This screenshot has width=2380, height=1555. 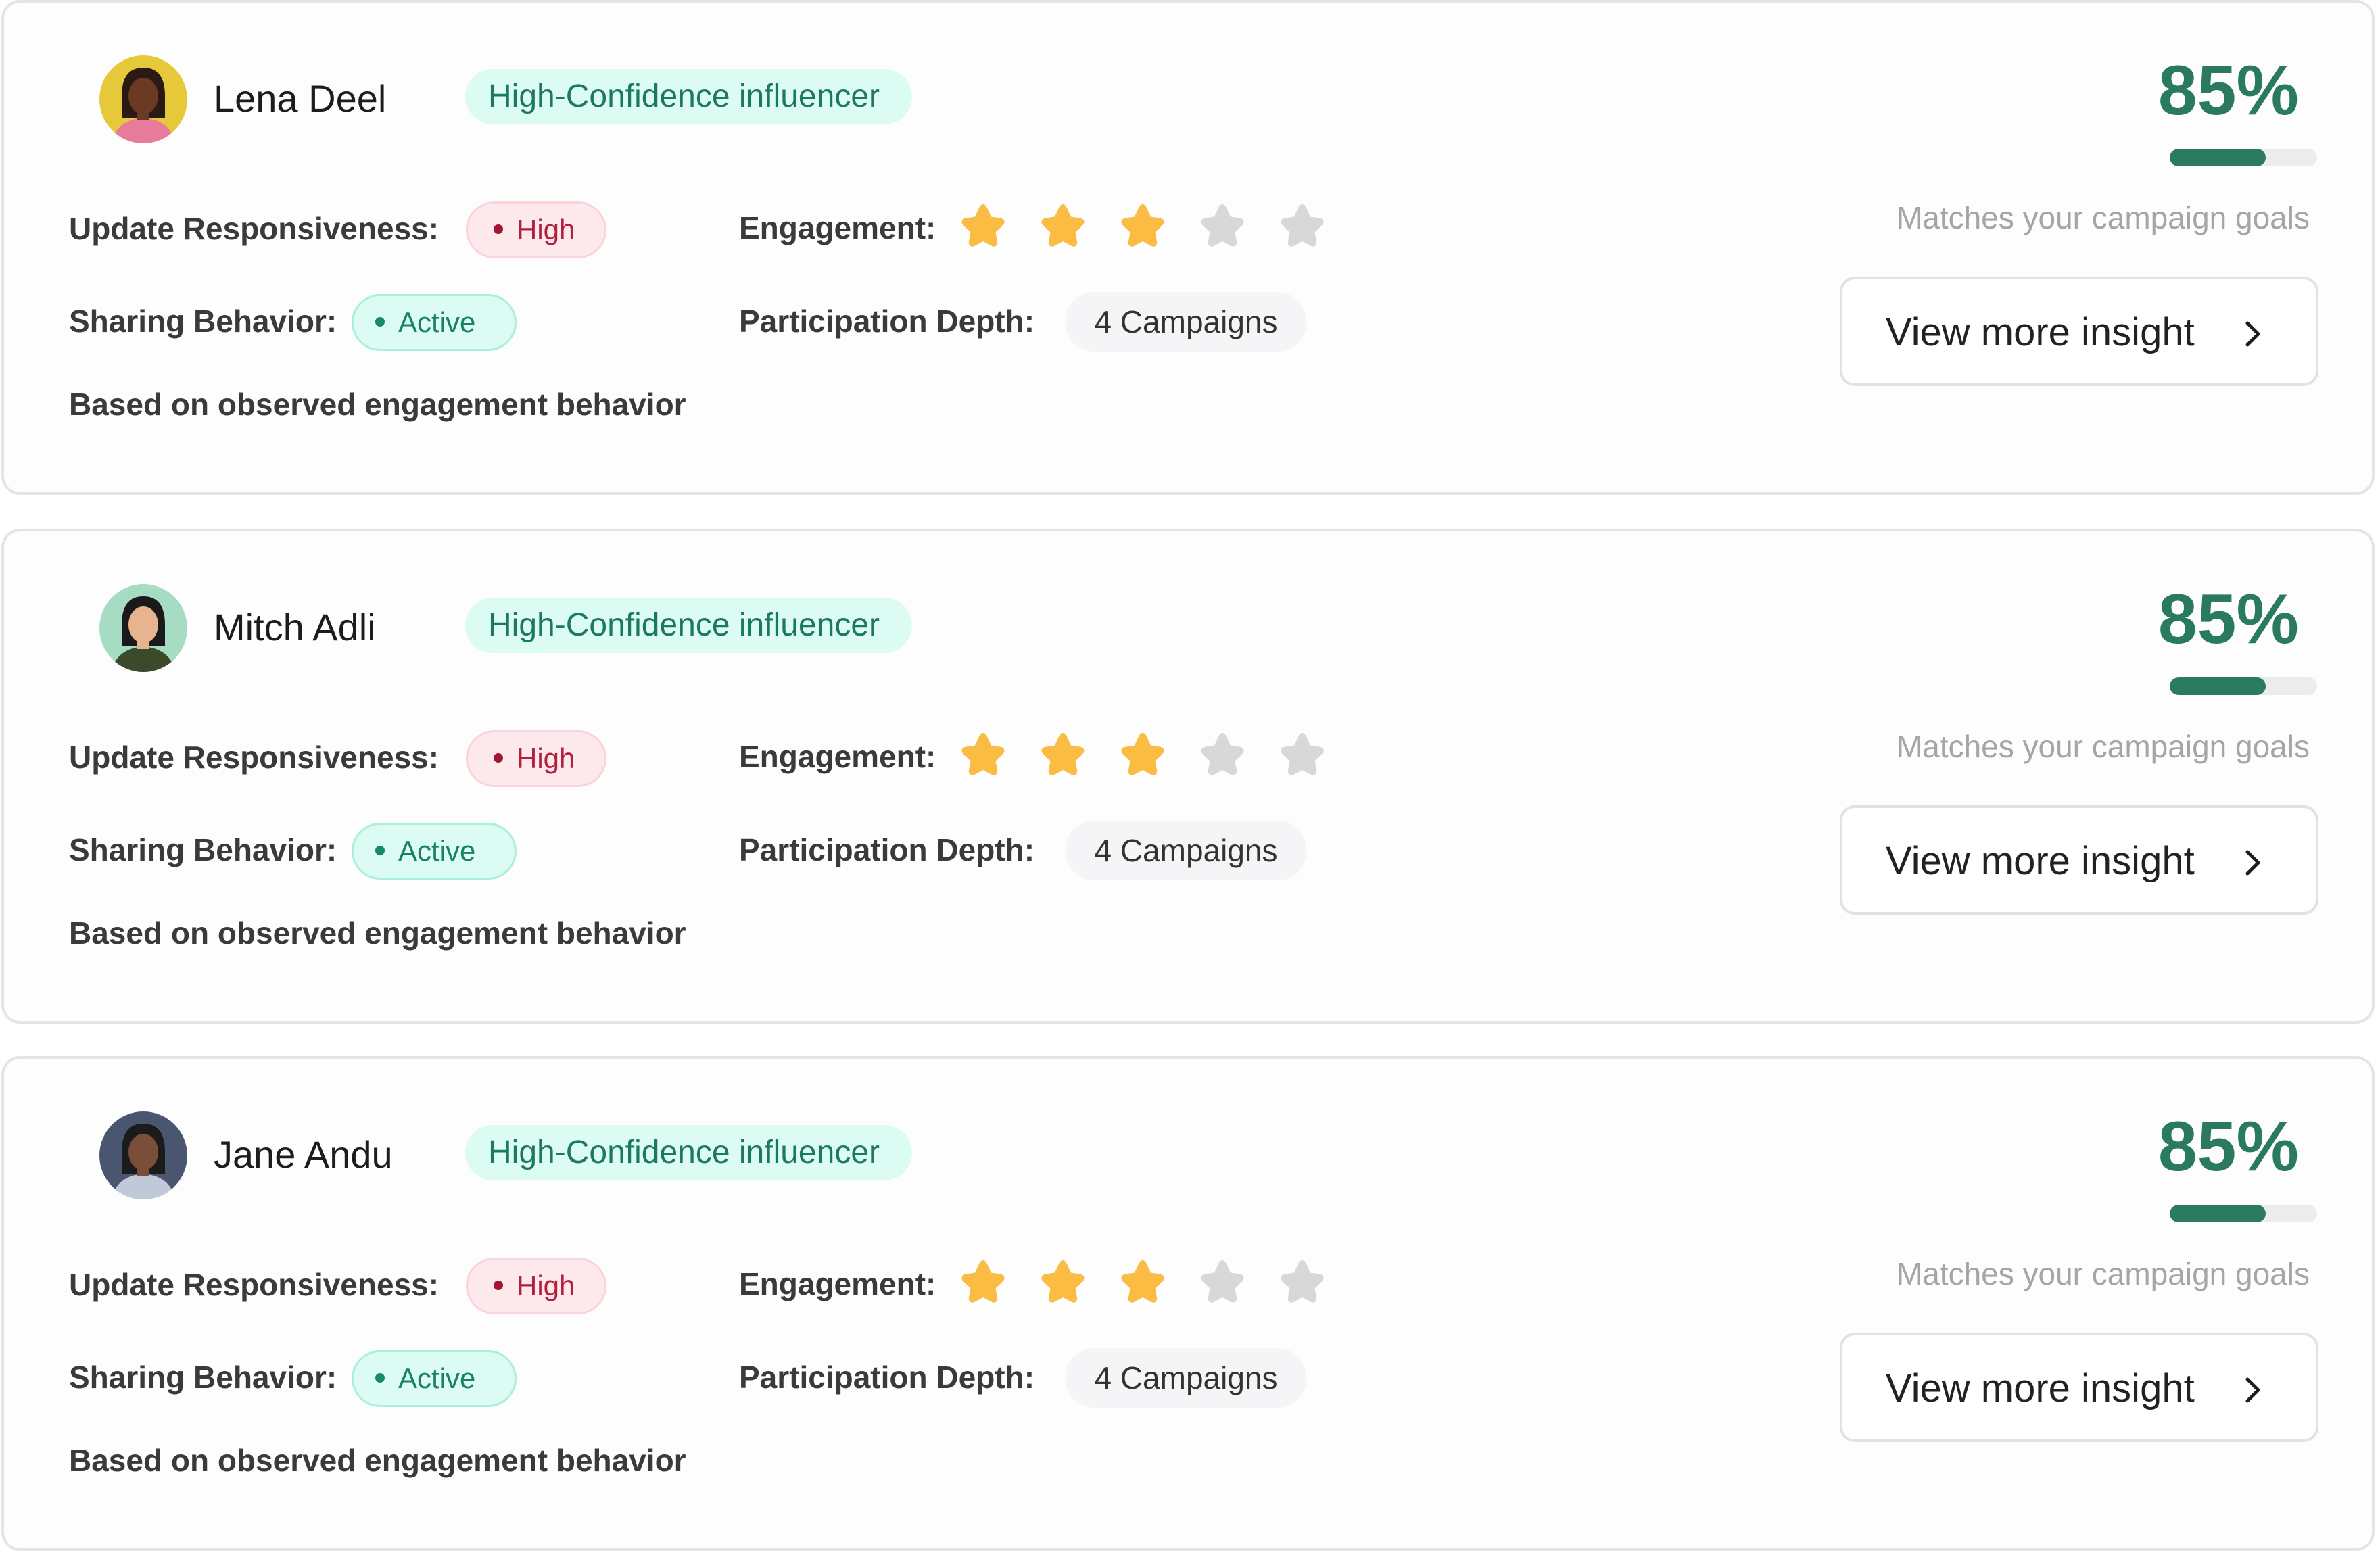 I want to click on influencer-name: Lena Deel, so click(x=301, y=98).